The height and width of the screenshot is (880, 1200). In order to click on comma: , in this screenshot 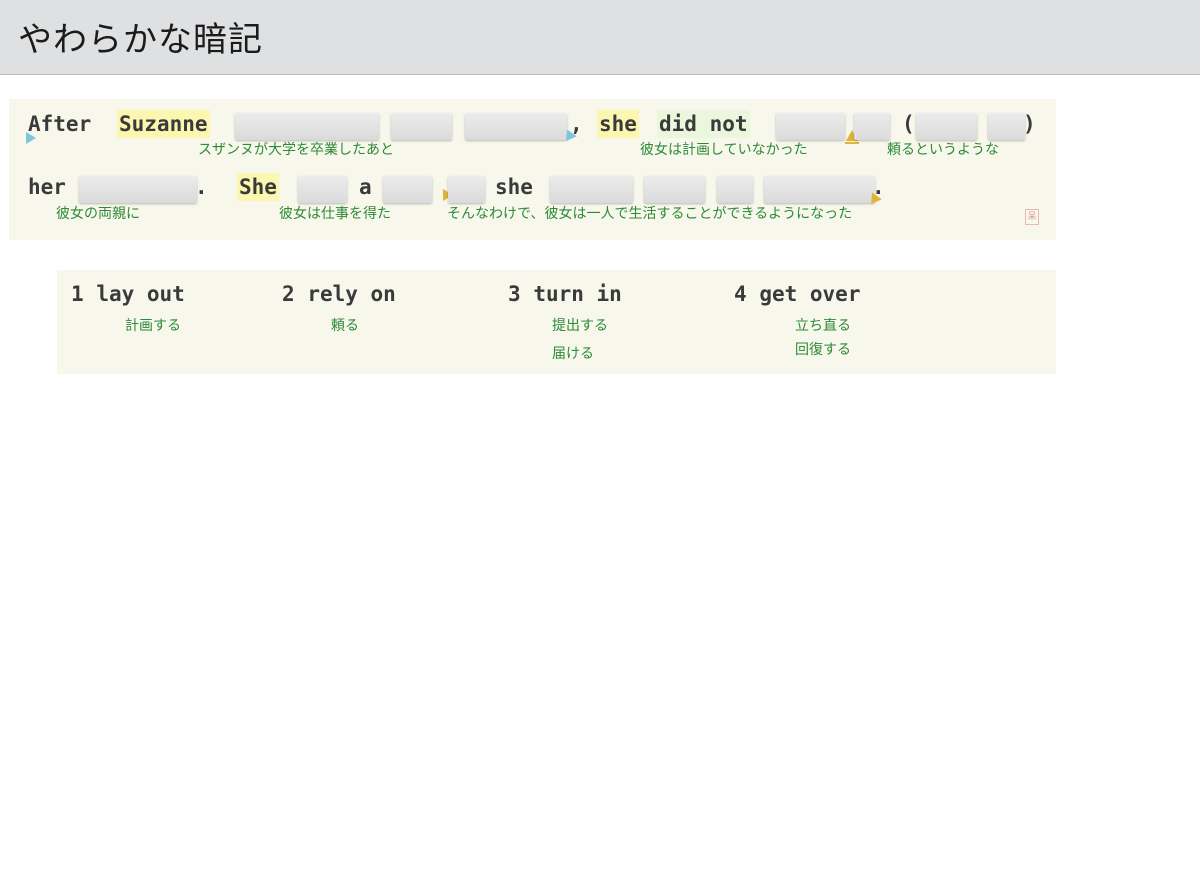, I will do `click(576, 124)`.